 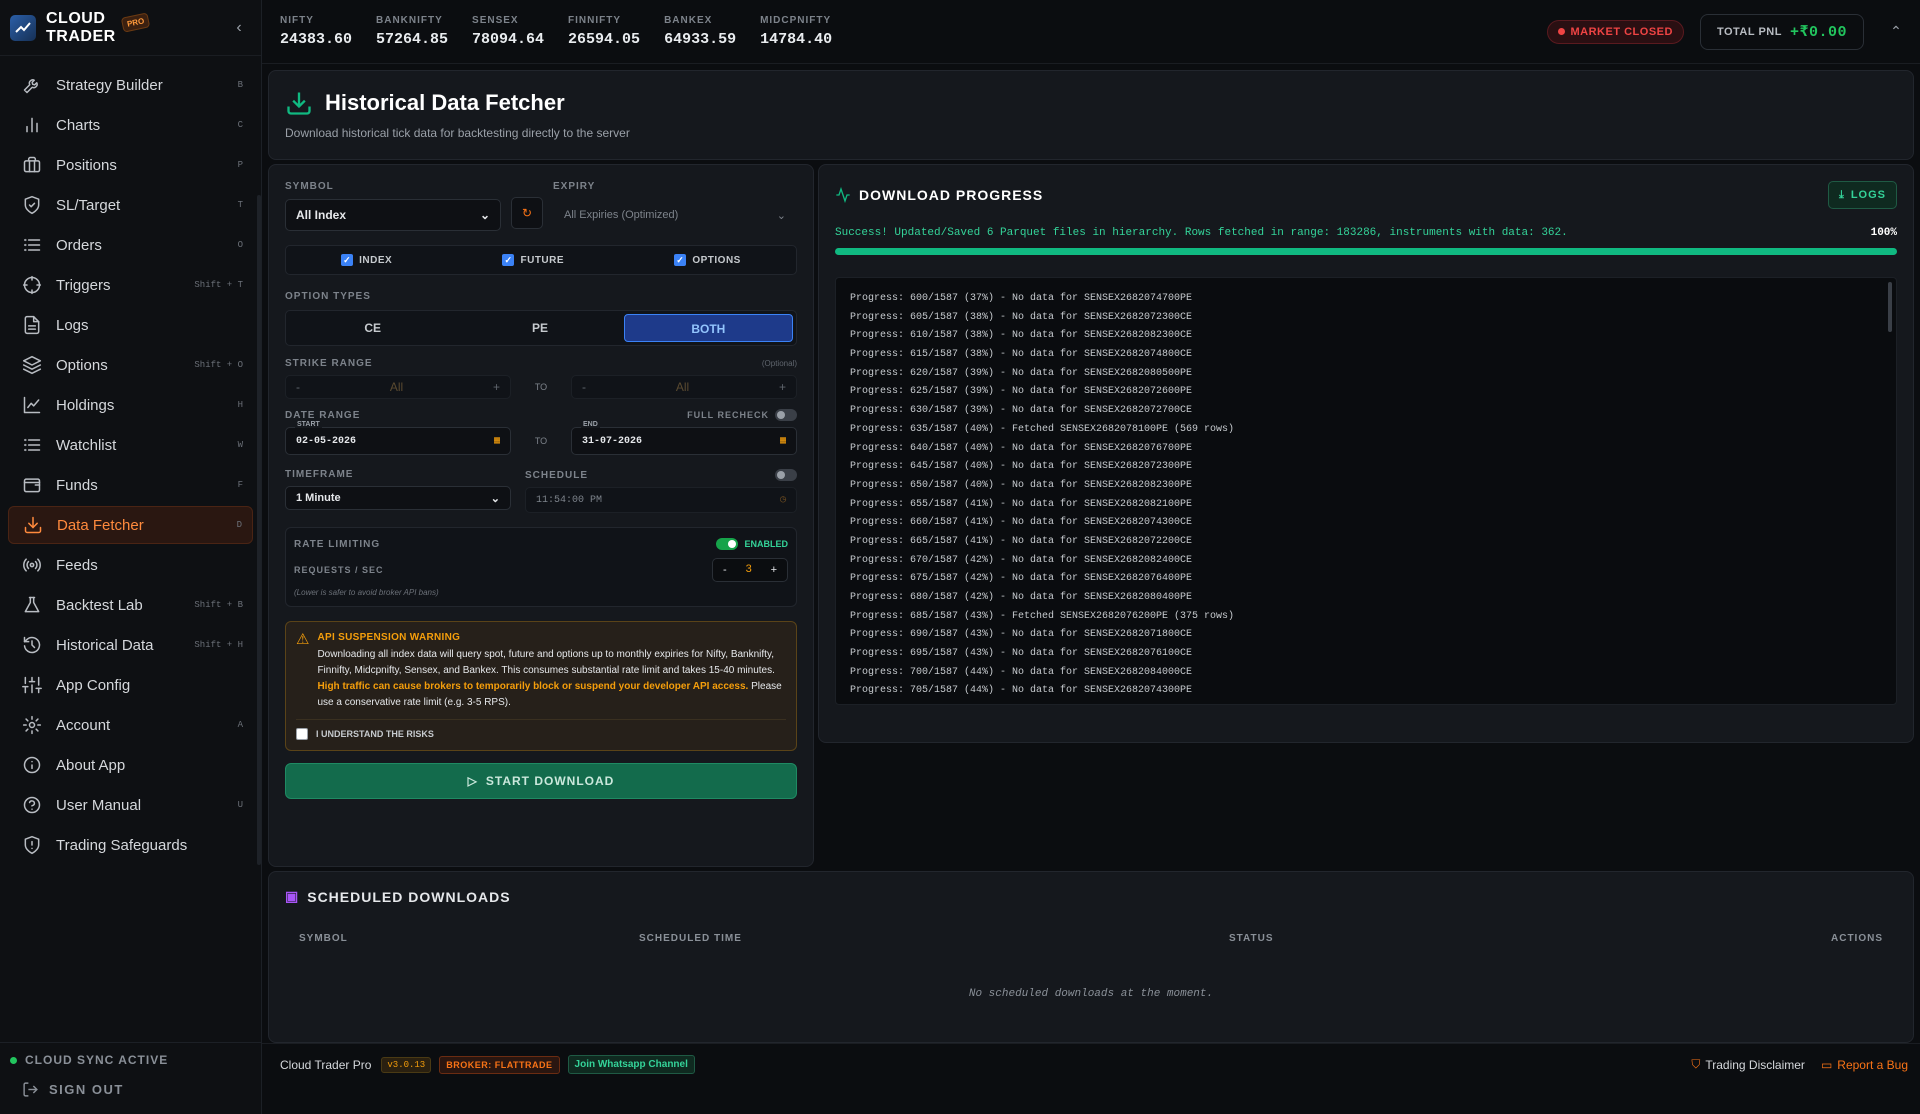 What do you see at coordinates (541, 781) in the screenshot?
I see `start-download-button: ▷ START DOWNLOAD` at bounding box center [541, 781].